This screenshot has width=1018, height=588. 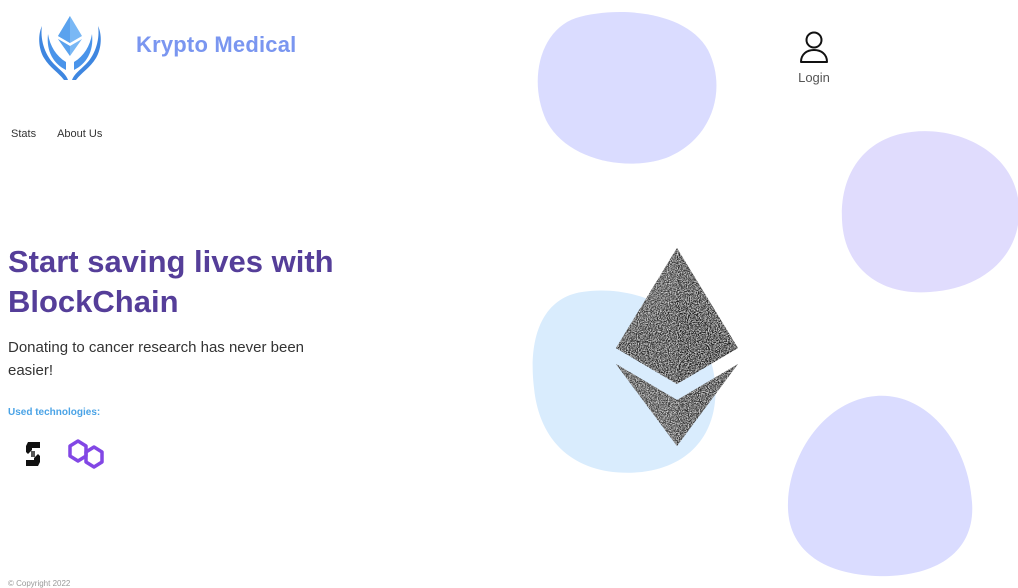 I want to click on hero-title: Start saving lives with BlockChain, so click(x=171, y=281).